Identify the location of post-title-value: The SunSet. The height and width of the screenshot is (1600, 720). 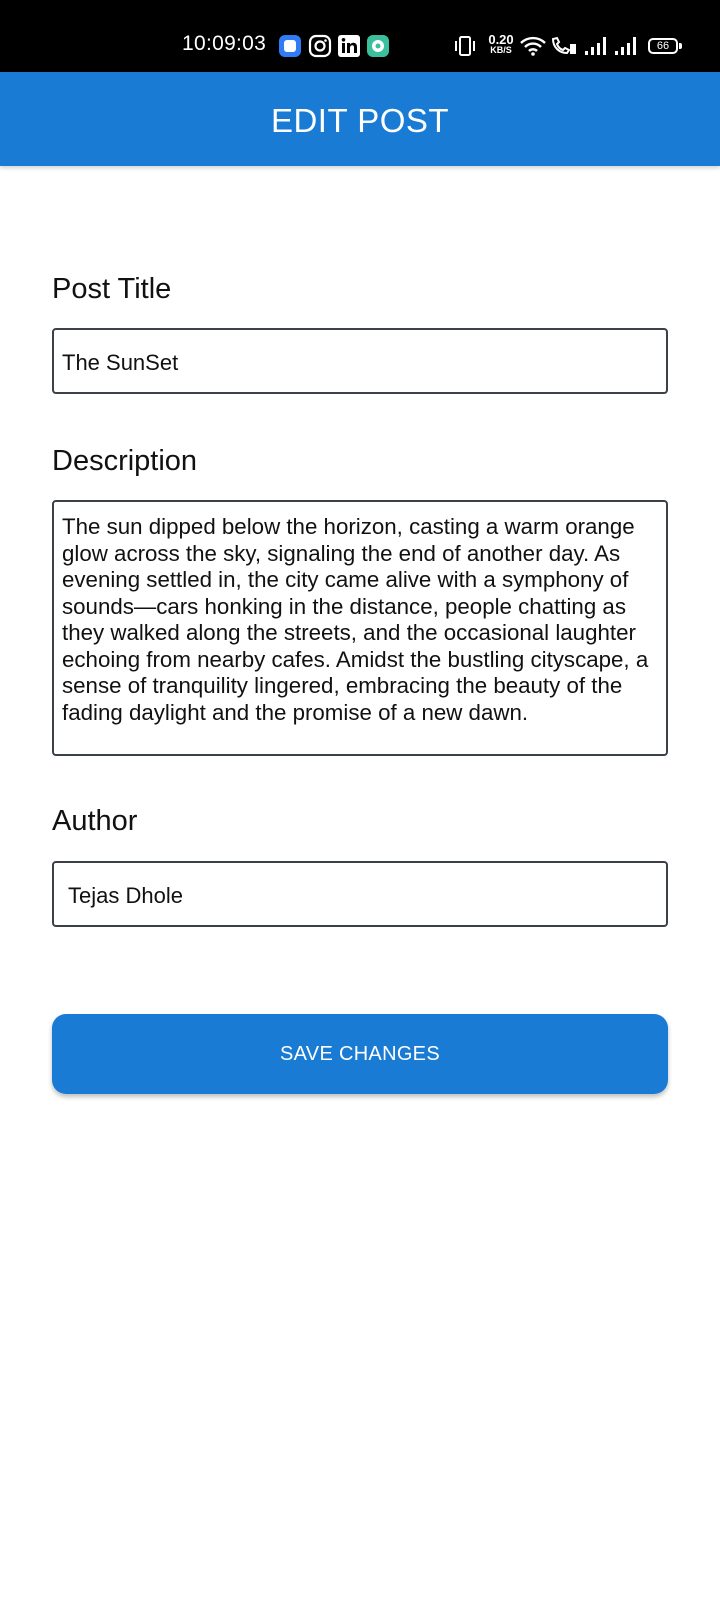
(120, 362).